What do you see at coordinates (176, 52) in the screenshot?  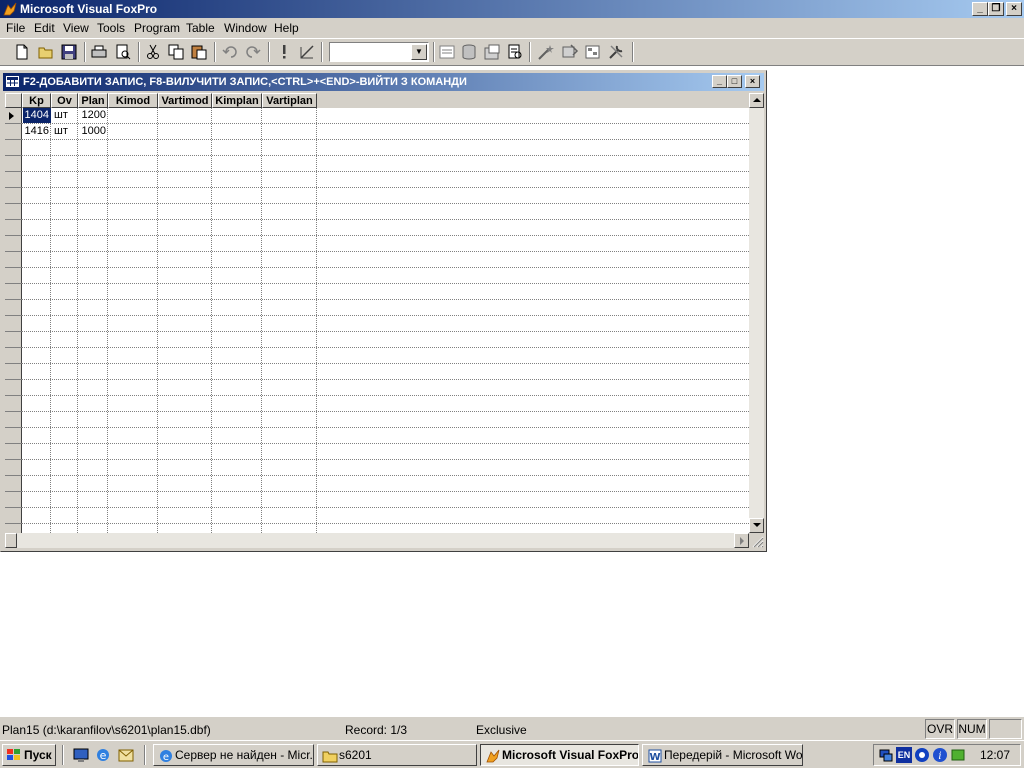 I see `copy-icon` at bounding box center [176, 52].